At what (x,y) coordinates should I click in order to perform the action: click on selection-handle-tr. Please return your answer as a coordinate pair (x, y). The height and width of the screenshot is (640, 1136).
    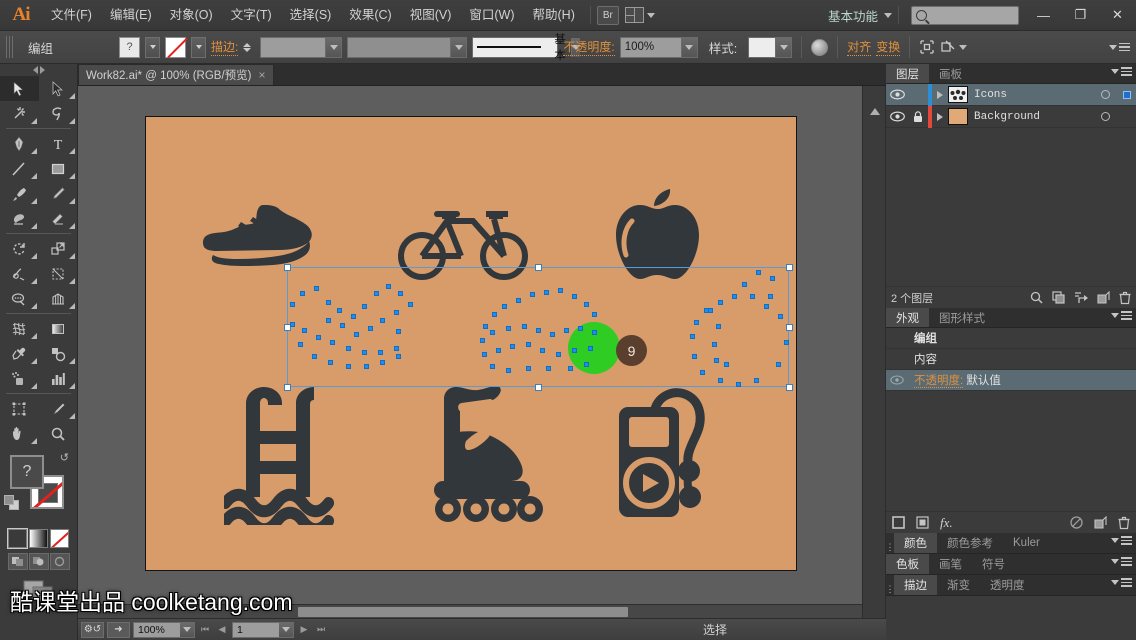
    Looking at the image, I should click on (789, 267).